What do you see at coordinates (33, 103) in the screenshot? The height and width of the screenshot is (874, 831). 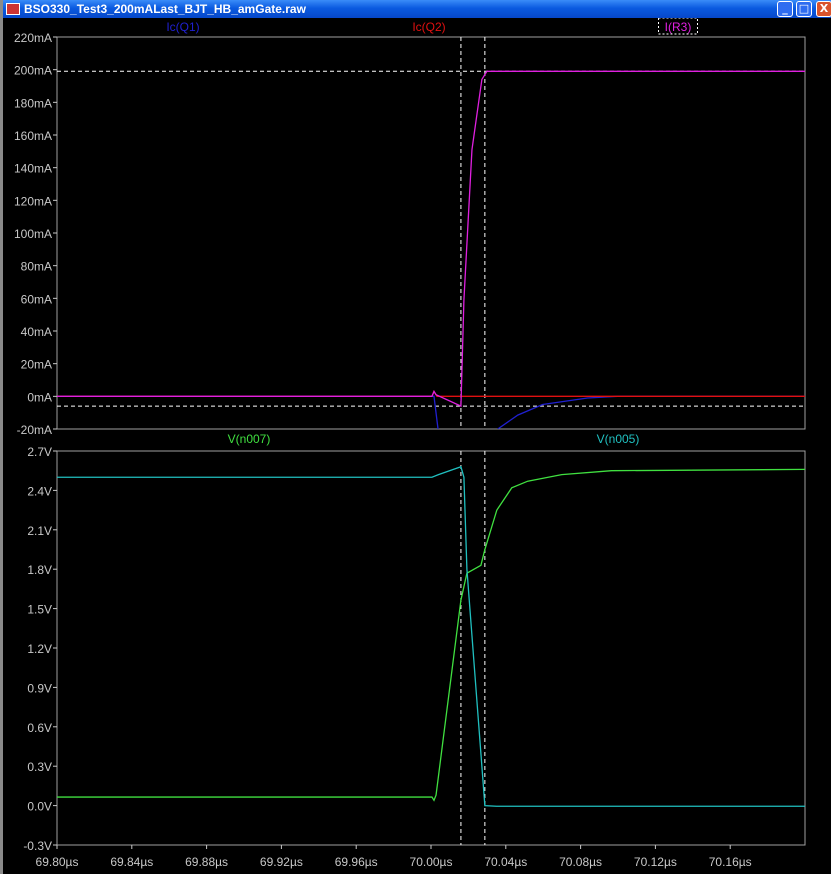 I see `y-tick-label: 180mA` at bounding box center [33, 103].